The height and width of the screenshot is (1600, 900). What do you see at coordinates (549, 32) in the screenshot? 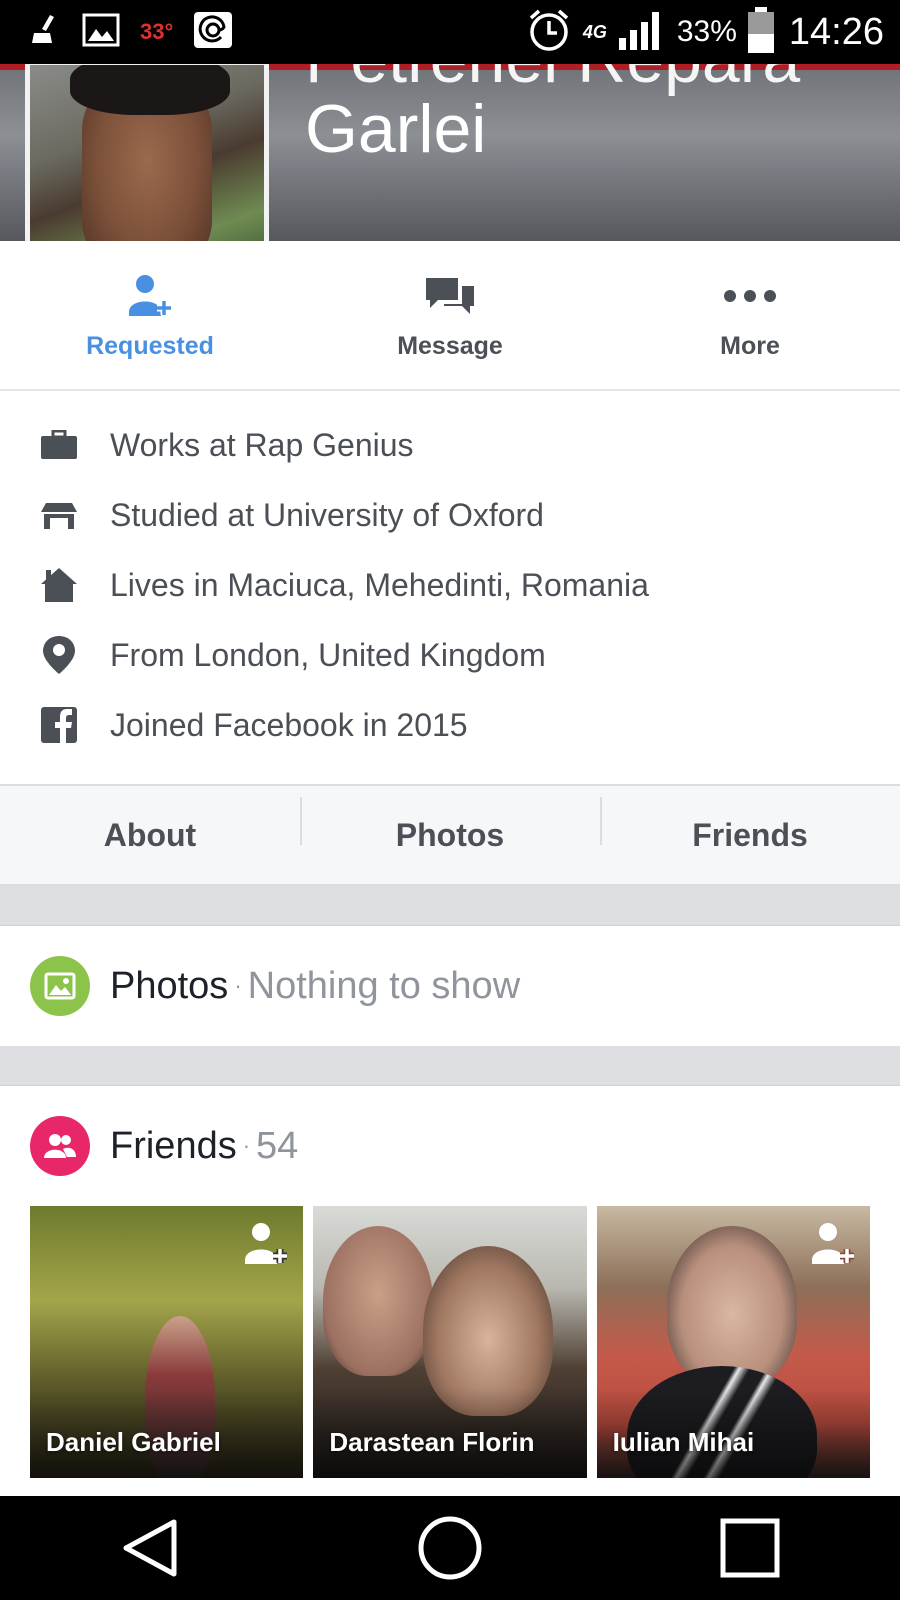
I see `alarm-icon` at bounding box center [549, 32].